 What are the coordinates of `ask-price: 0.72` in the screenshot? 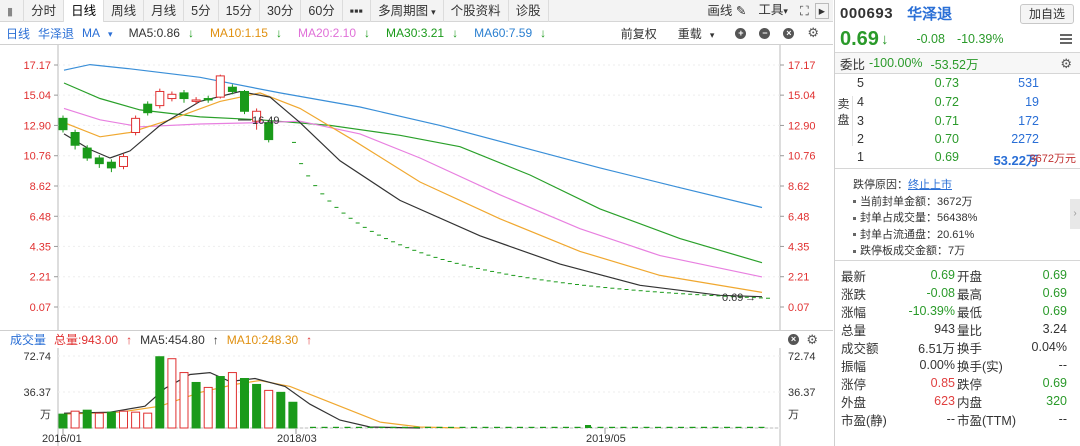 It's located at (946, 102).